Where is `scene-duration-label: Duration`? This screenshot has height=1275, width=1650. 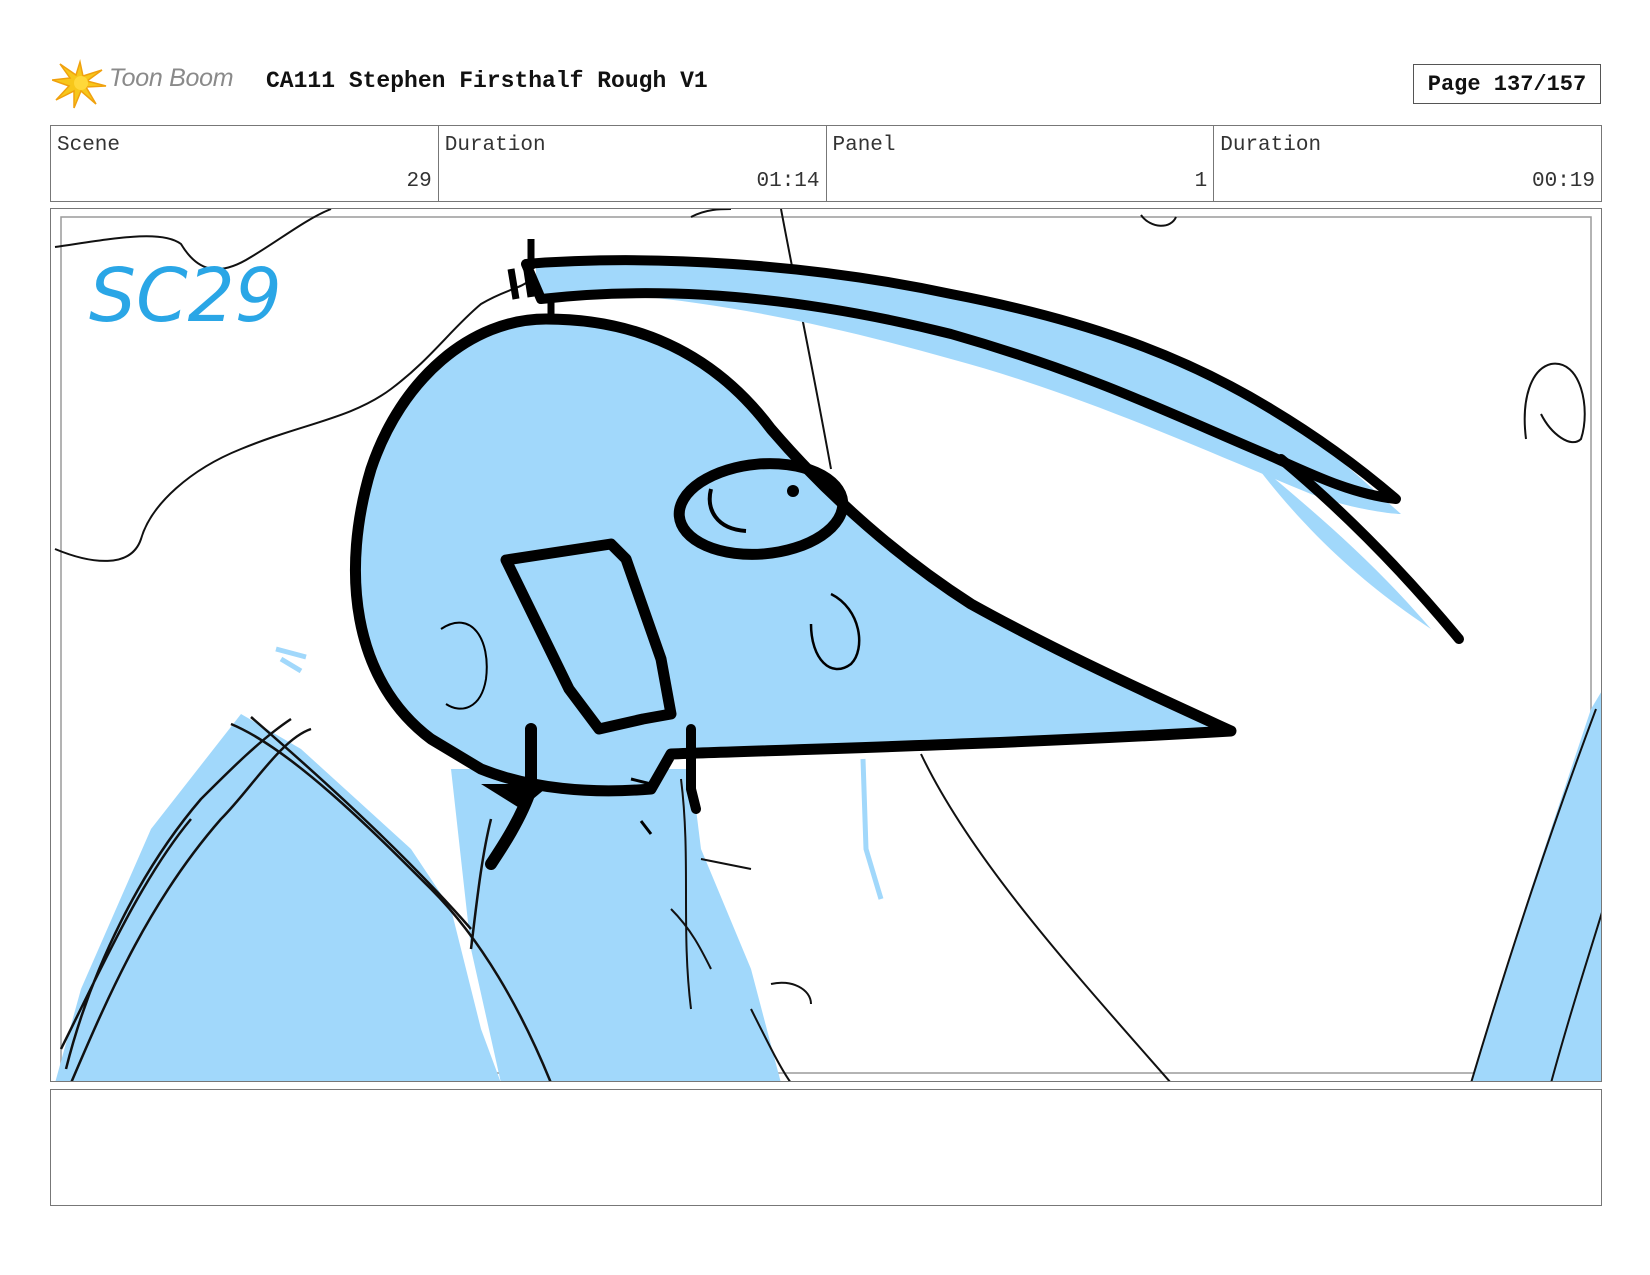 scene-duration-label: Duration is located at coordinates (495, 145).